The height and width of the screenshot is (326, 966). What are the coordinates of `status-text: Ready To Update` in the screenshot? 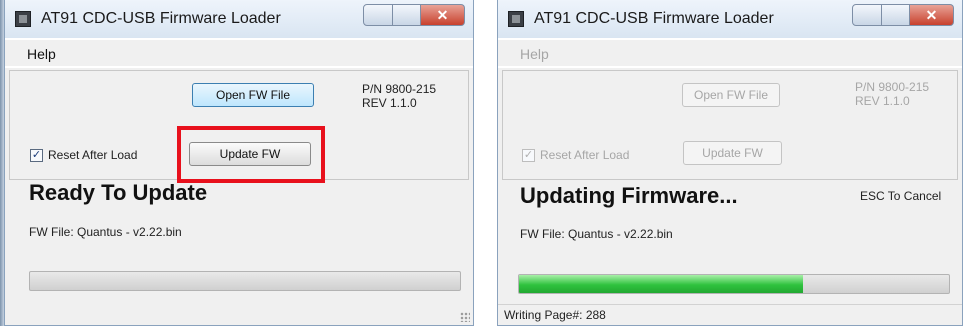 It's located at (118, 192).